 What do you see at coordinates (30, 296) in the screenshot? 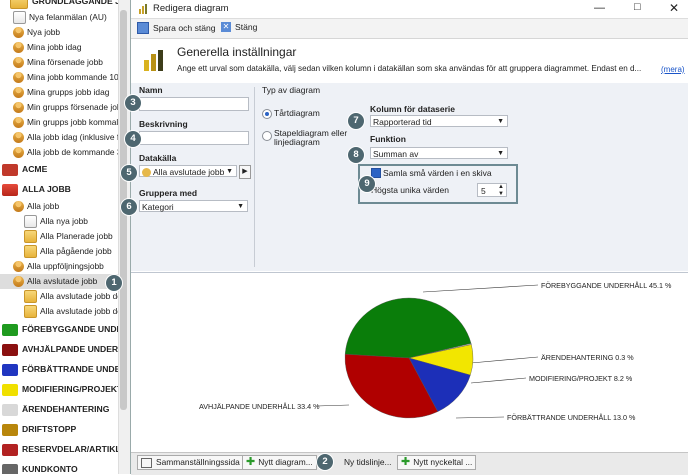
I see `folder-icon` at bounding box center [30, 296].